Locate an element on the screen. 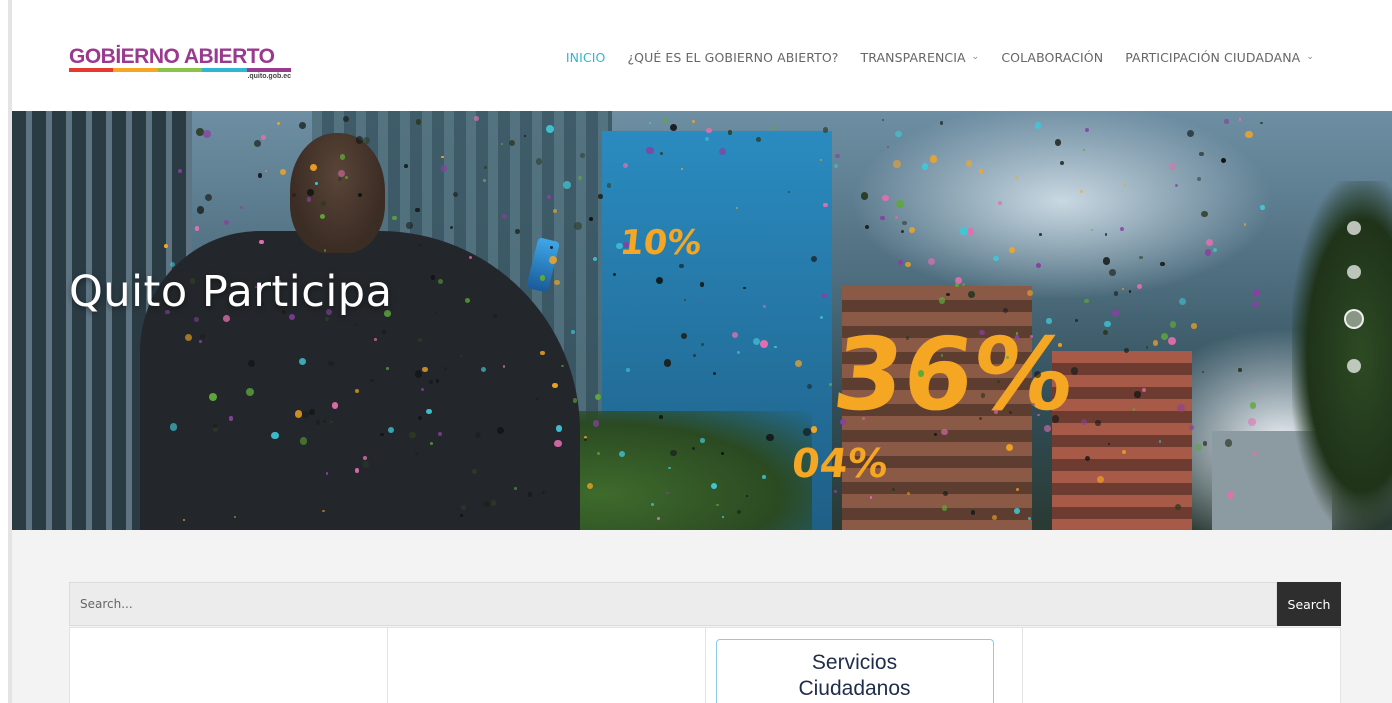  slider-pagination is located at coordinates (1354, 297).